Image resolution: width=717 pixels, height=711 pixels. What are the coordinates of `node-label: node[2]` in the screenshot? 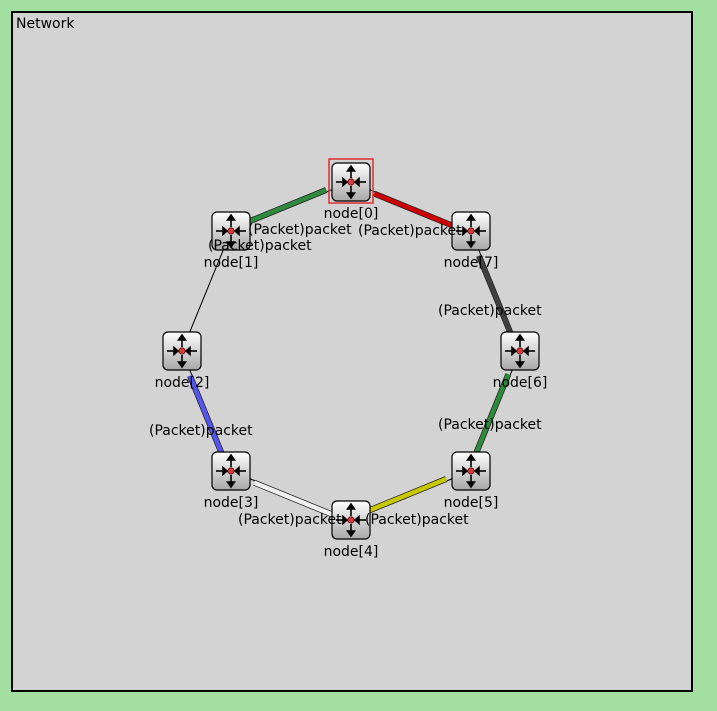 It's located at (182, 383).